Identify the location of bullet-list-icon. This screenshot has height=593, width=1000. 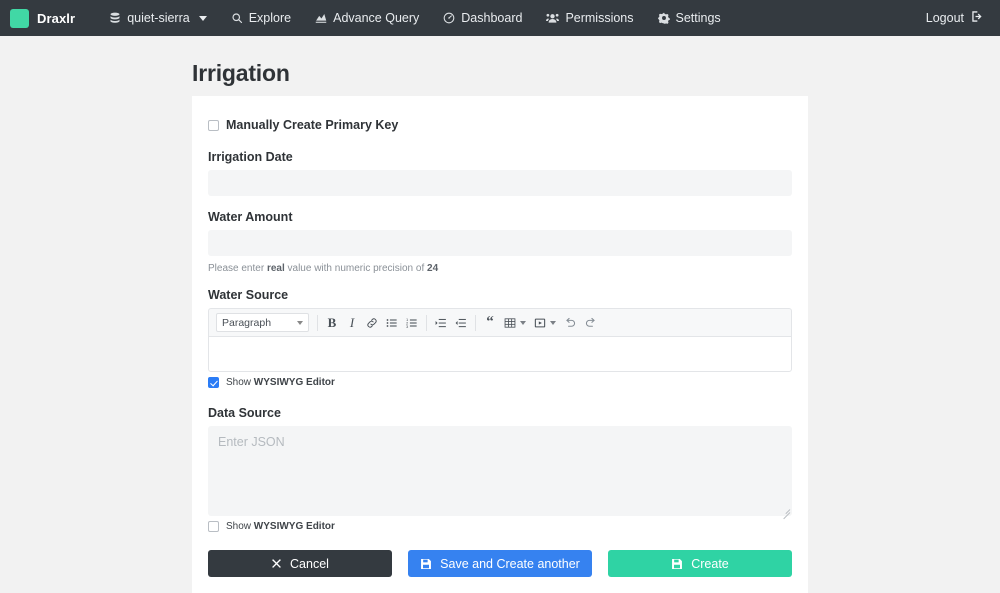
(392, 323).